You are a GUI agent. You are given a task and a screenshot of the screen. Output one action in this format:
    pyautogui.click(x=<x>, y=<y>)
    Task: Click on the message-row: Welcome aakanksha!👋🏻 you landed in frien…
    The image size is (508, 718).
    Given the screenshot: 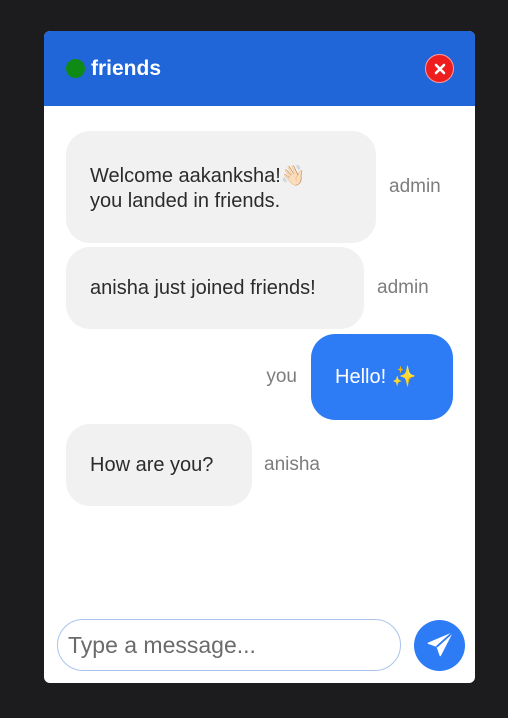 What is the action you would take?
    pyautogui.click(x=253, y=187)
    